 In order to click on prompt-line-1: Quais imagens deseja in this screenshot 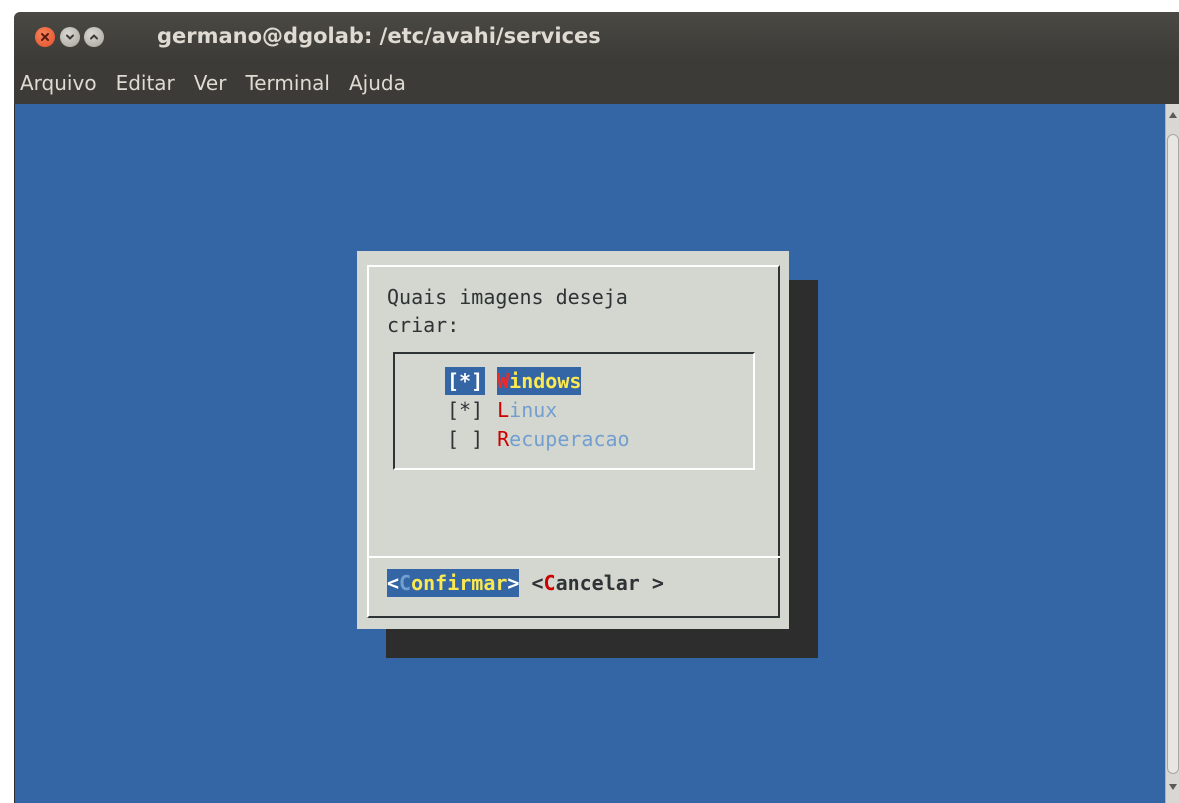, I will do `click(507, 297)`.